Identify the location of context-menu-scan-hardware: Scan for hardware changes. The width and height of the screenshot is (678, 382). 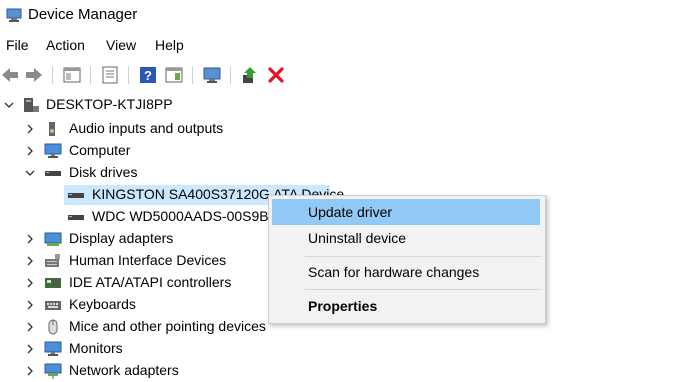
(406, 272).